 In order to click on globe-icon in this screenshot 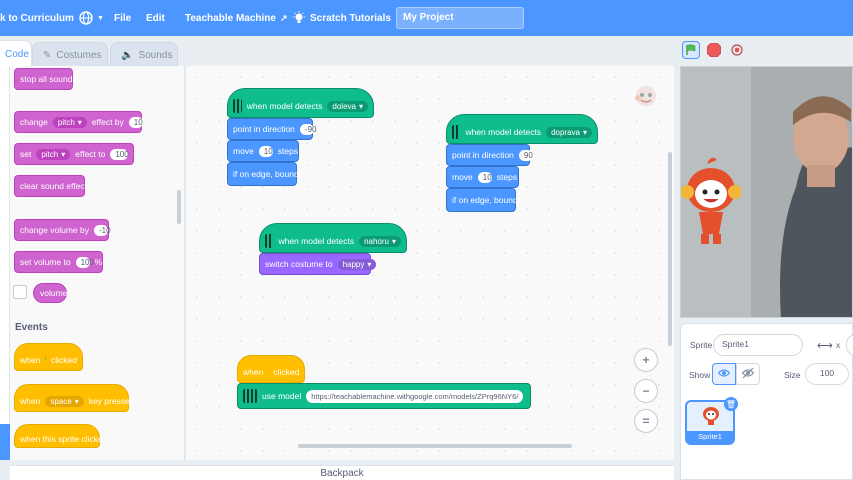, I will do `click(86, 18)`.